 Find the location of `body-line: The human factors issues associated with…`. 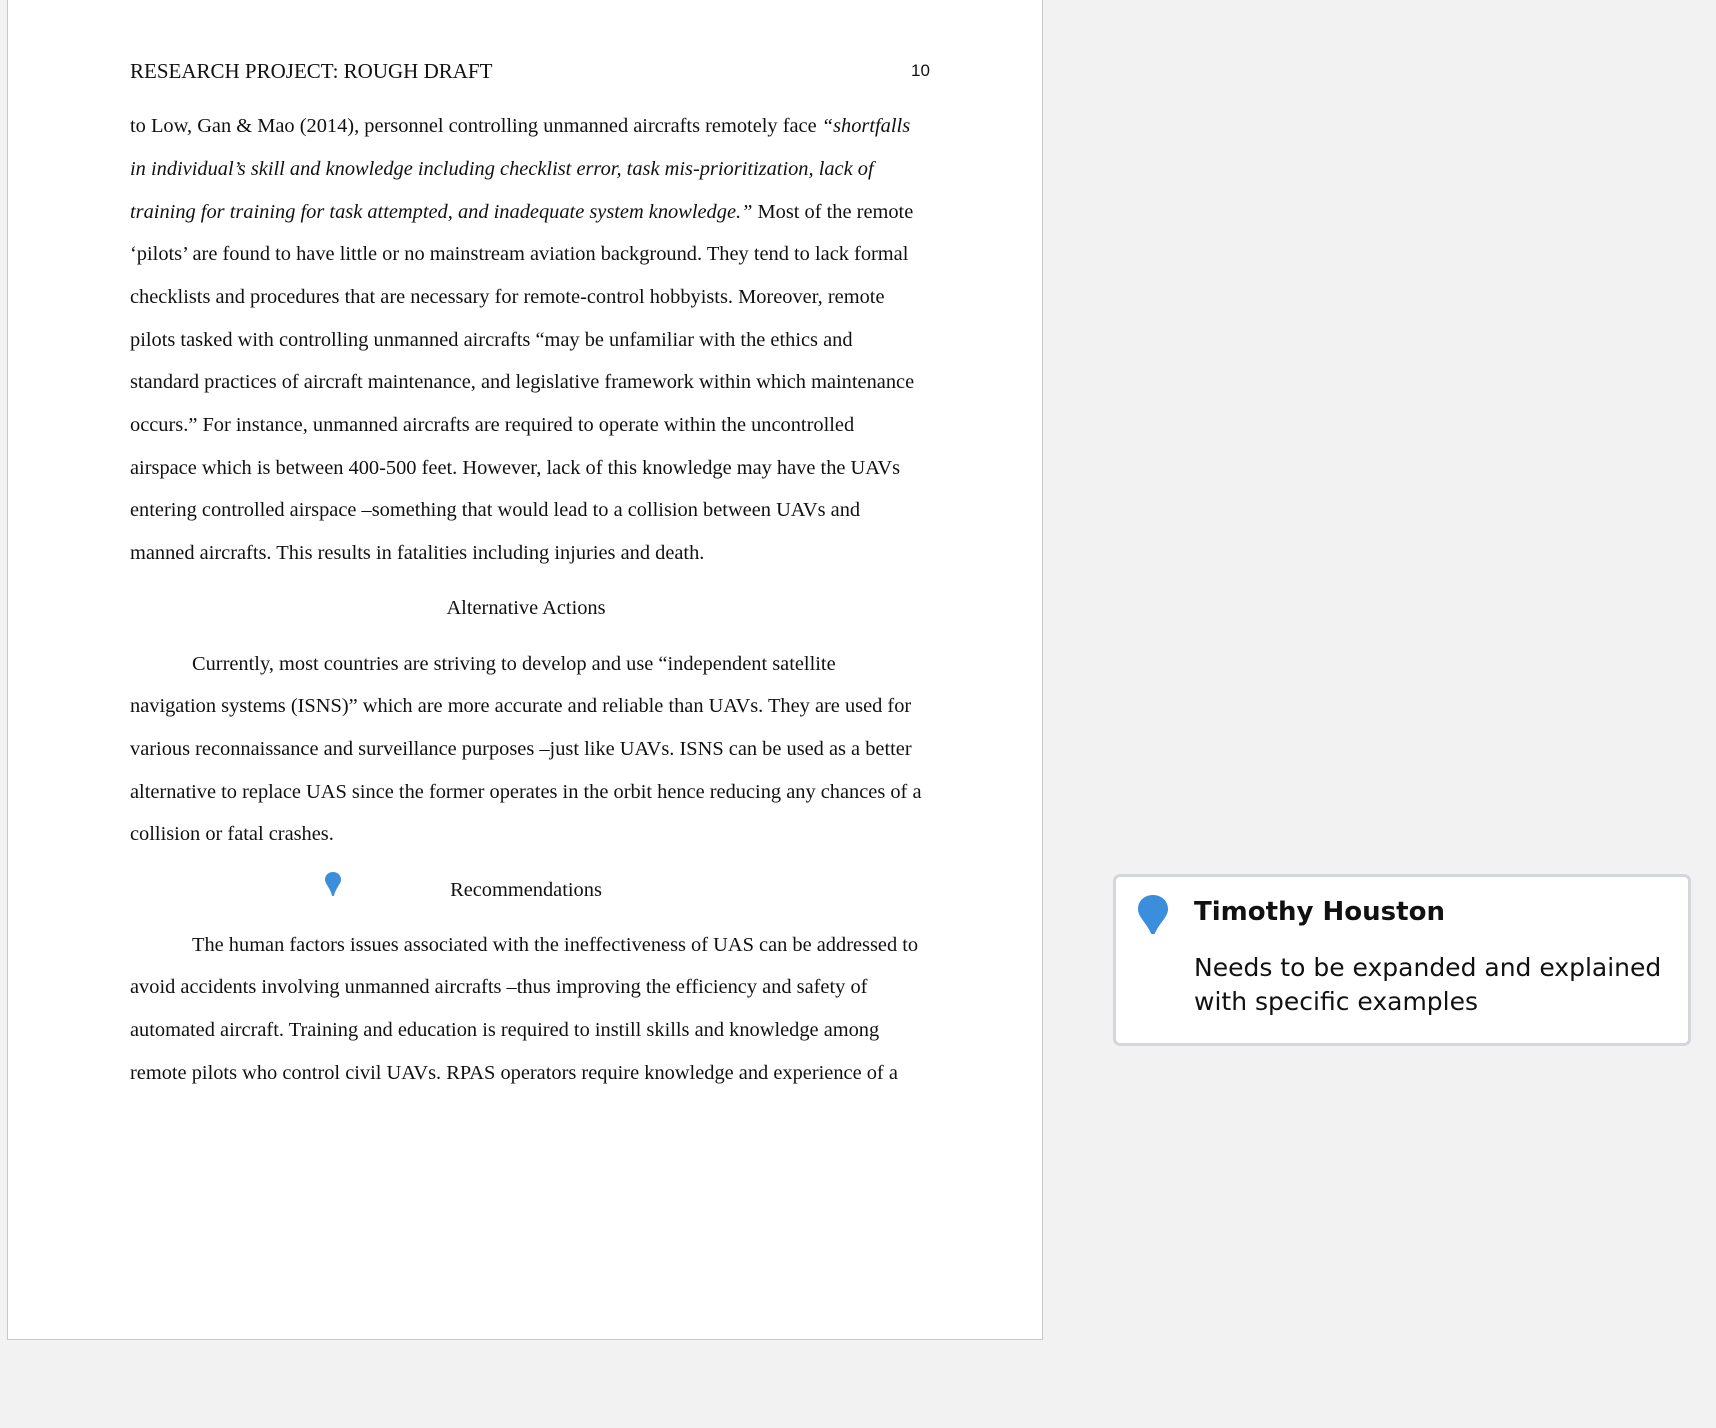

body-line: The human factors issues associated with… is located at coordinates (555, 945).